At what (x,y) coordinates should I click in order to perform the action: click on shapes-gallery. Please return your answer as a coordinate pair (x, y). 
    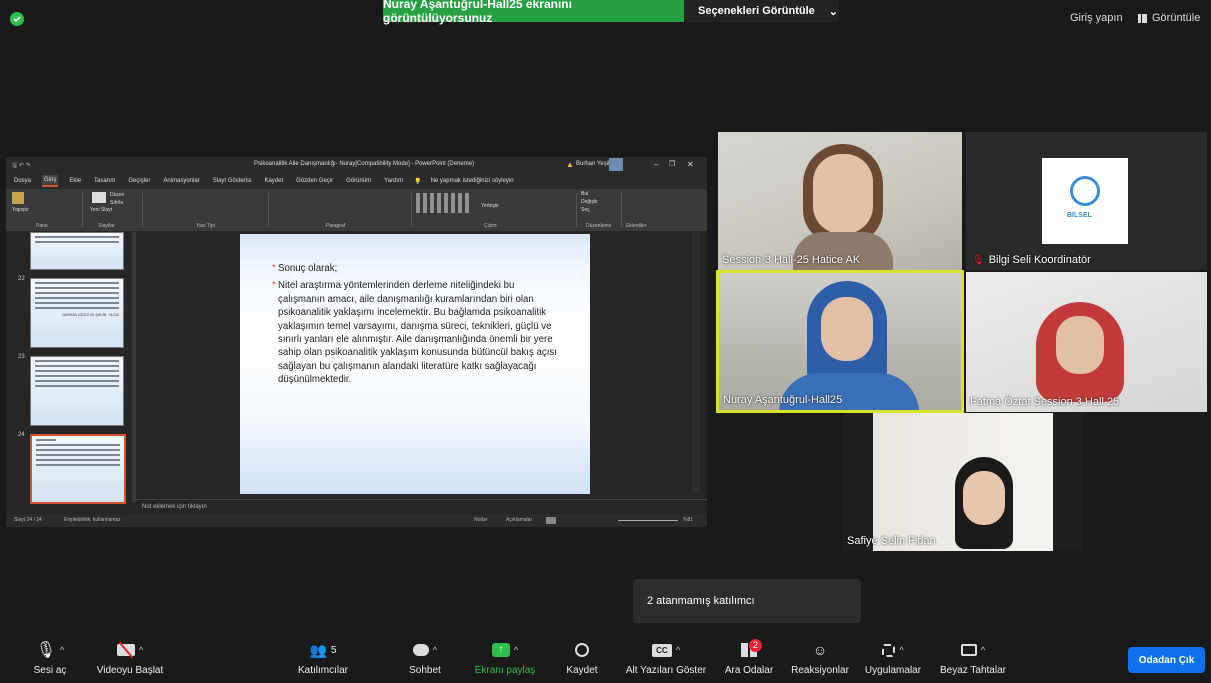
    Looking at the image, I should click on (444, 203).